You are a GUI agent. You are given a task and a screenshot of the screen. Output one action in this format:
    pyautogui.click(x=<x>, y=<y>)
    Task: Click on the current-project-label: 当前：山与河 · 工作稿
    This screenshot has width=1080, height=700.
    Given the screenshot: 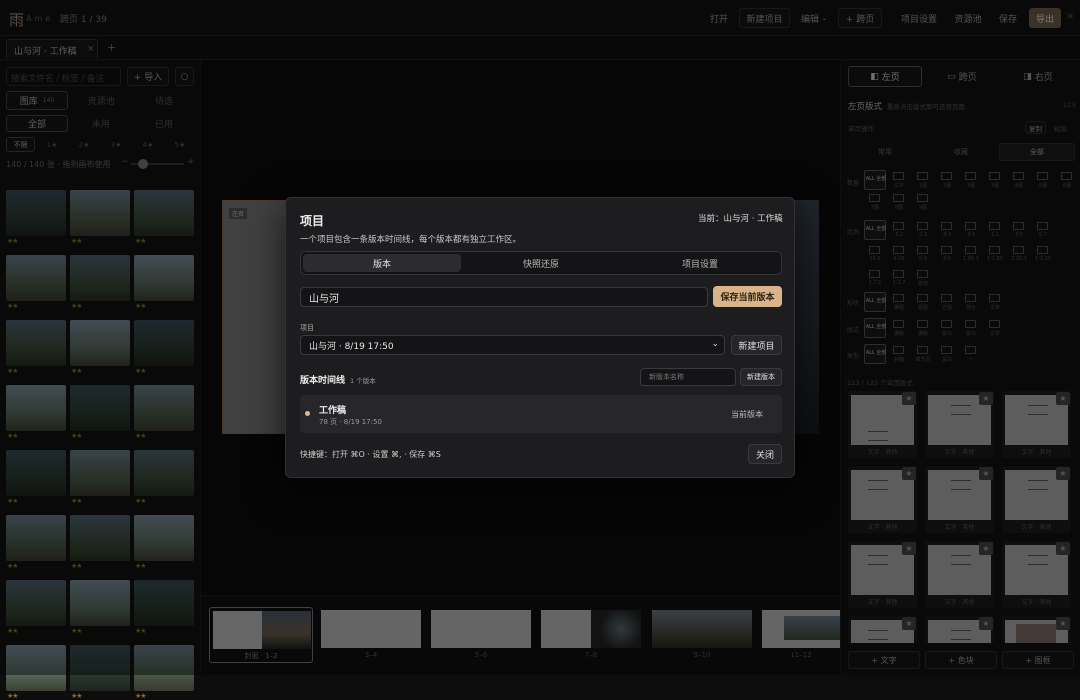 What is the action you would take?
    pyautogui.click(x=740, y=219)
    